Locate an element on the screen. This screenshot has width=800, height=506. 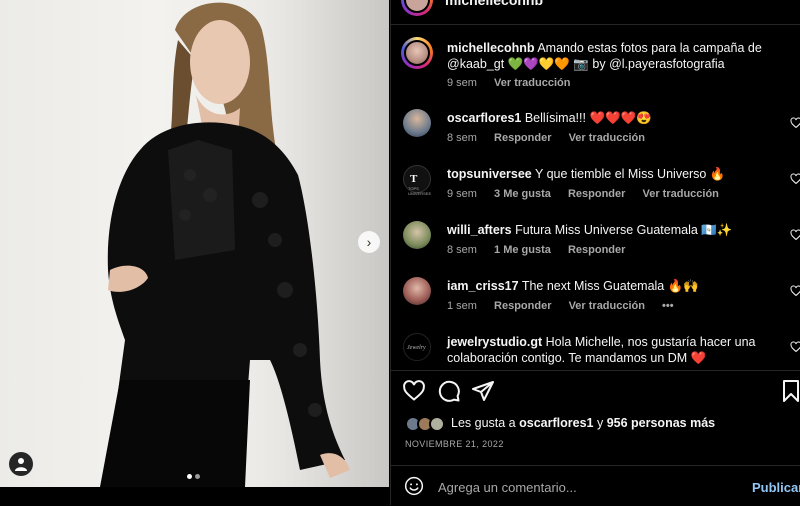
comment-bar: Agrega un comentario... Publicar is located at coordinates (595, 485).